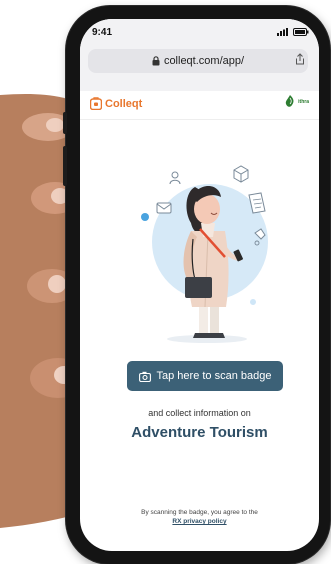  What do you see at coordinates (199, 105) in the screenshot?
I see `app-header: Colleqt ithra` at bounding box center [199, 105].